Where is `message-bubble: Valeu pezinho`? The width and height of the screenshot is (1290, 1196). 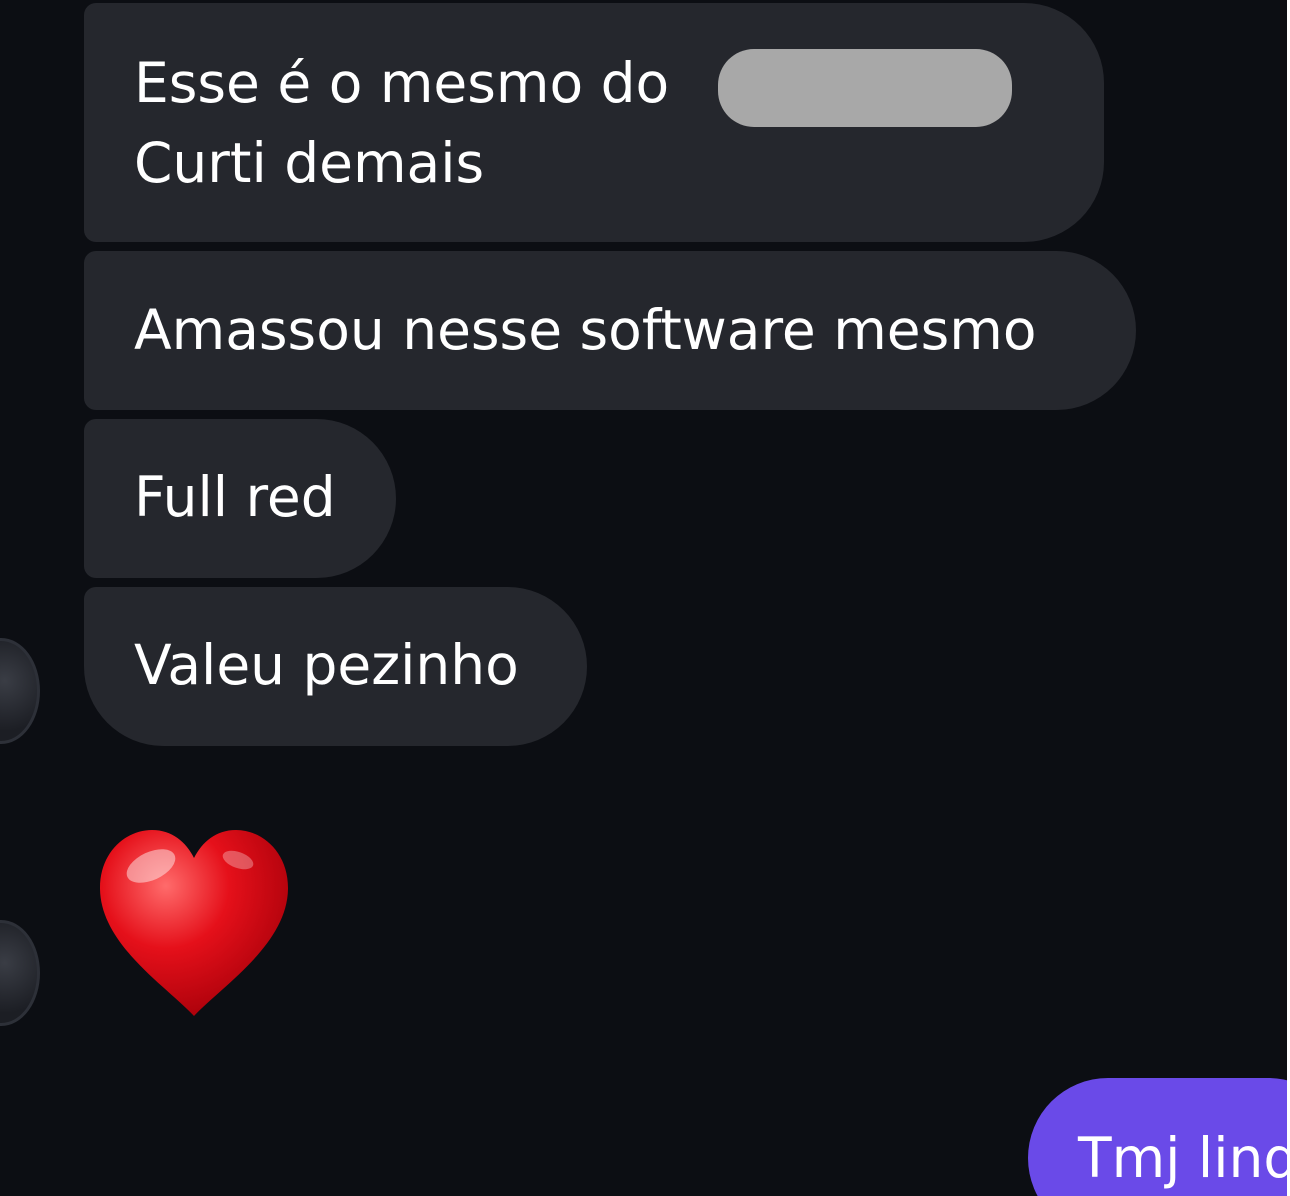
message-bubble: Valeu pezinho is located at coordinates (335, 666).